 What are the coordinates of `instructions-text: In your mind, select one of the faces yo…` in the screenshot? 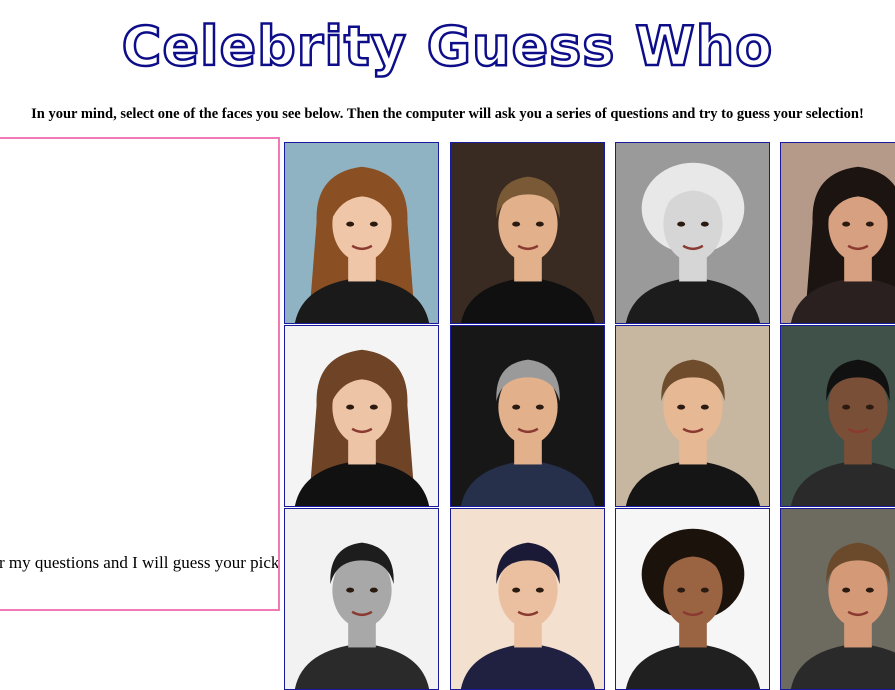 It's located at (447, 114).